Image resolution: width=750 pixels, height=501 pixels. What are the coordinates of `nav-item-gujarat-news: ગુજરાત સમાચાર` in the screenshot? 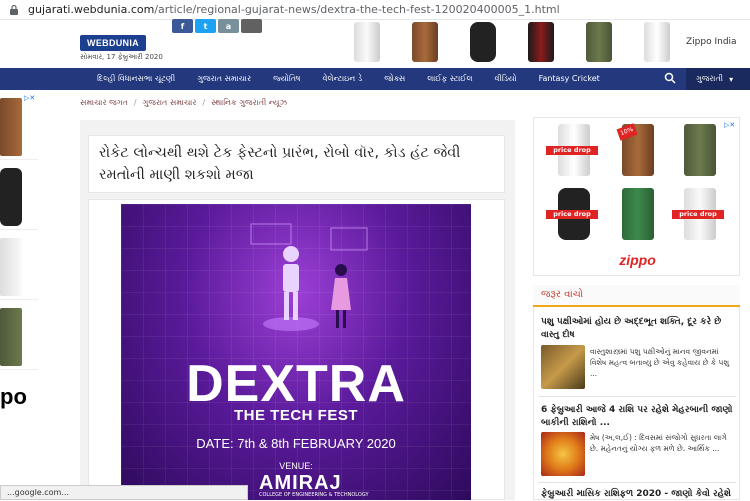 It's located at (224, 79).